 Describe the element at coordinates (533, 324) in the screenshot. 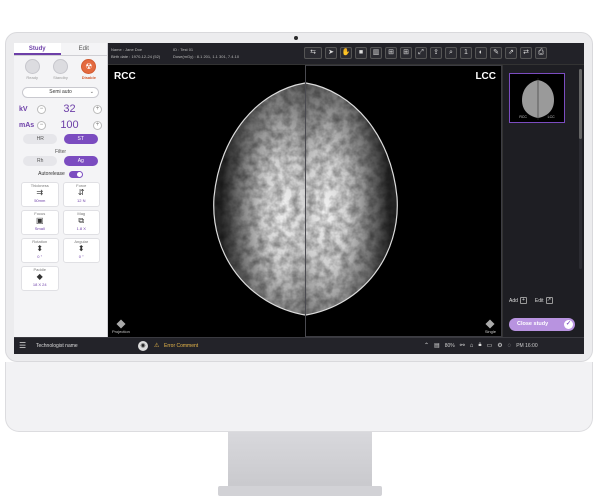

I see `close-study-label: Close study` at that location.